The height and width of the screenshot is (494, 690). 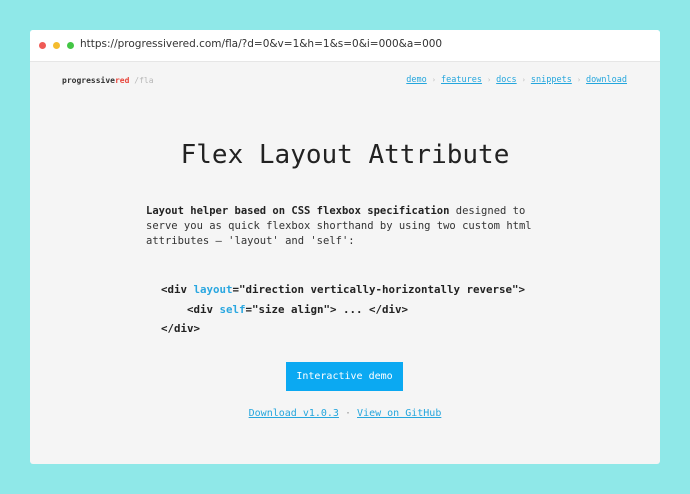 What do you see at coordinates (345, 155) in the screenshot?
I see `page-title: Flex Layout Attribute` at bounding box center [345, 155].